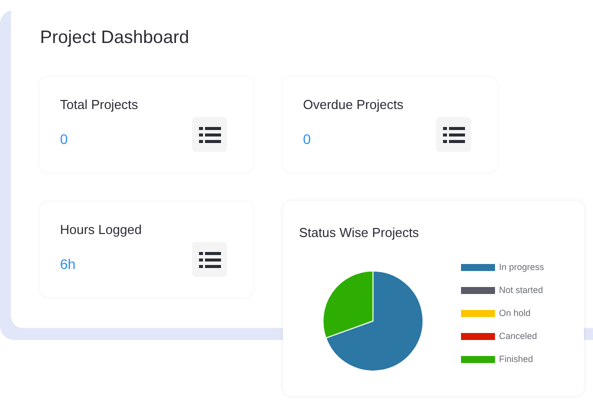  What do you see at coordinates (521, 290) in the screenshot?
I see `legend-label: Not started` at bounding box center [521, 290].